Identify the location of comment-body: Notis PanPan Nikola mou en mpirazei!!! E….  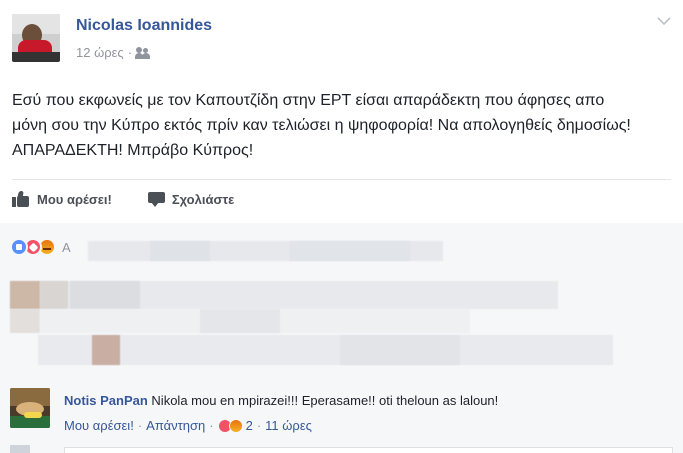
(281, 400).